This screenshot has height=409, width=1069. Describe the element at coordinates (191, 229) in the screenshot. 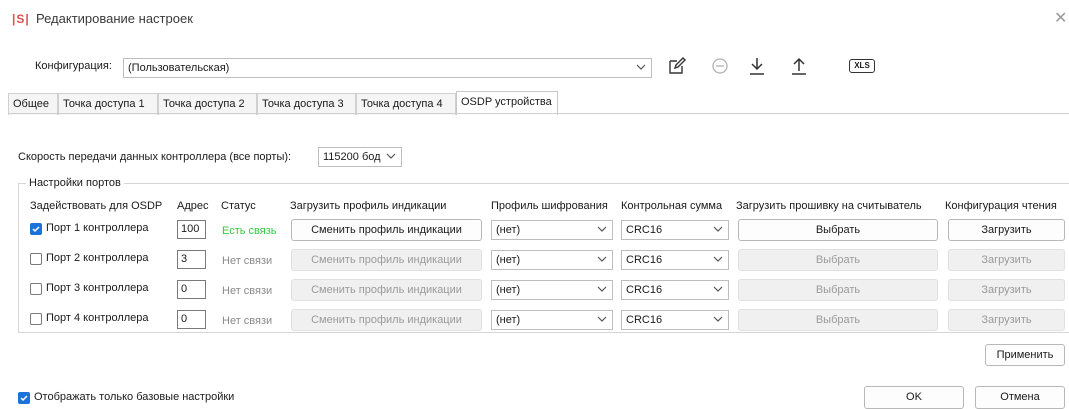

I see `port-1-address: 100` at that location.